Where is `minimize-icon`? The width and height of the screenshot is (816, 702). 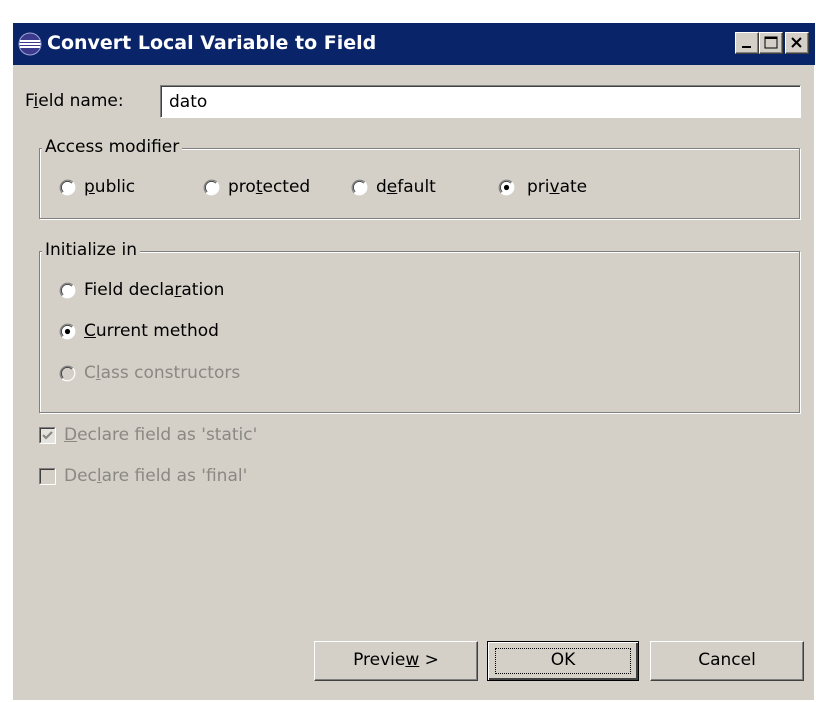
minimize-icon is located at coordinates (746, 47).